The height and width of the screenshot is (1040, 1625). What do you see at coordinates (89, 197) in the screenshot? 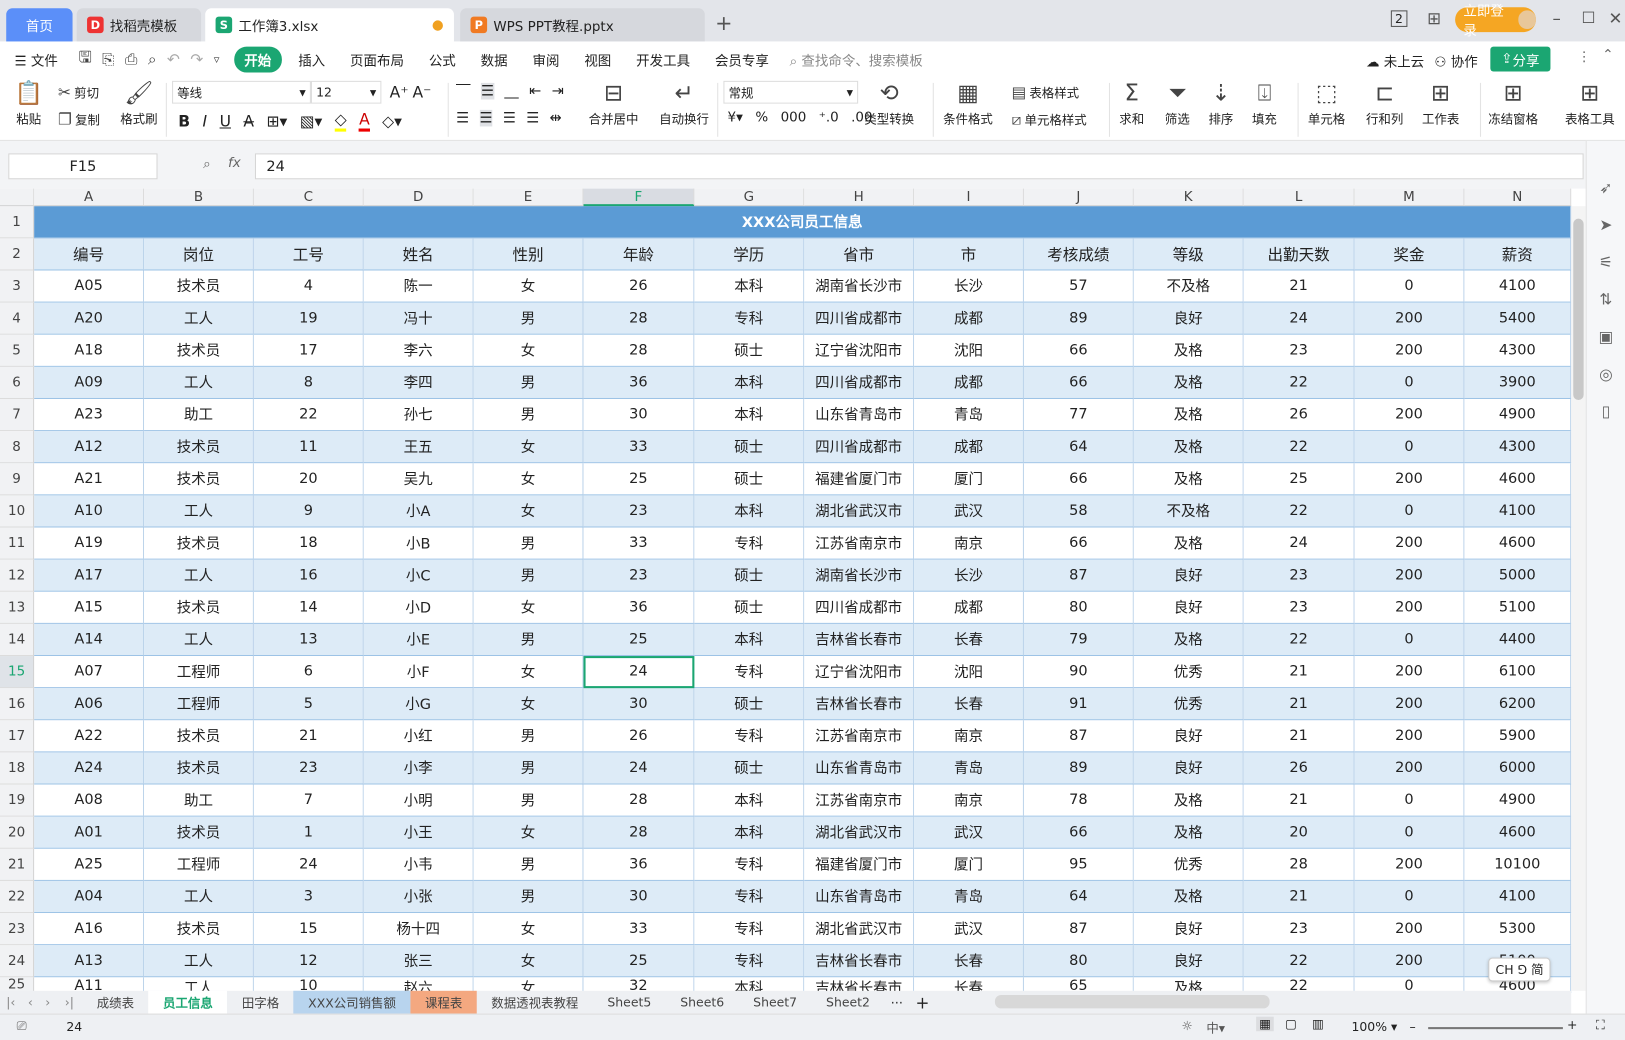
I see `column-header: A` at bounding box center [89, 197].